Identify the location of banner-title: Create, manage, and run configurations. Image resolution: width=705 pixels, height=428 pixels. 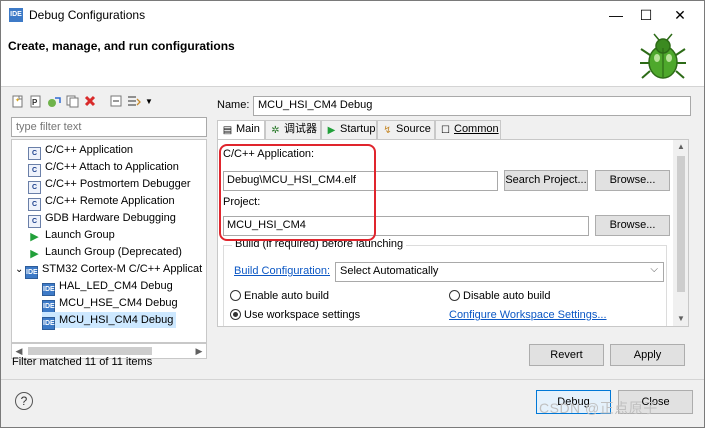
(121, 46).